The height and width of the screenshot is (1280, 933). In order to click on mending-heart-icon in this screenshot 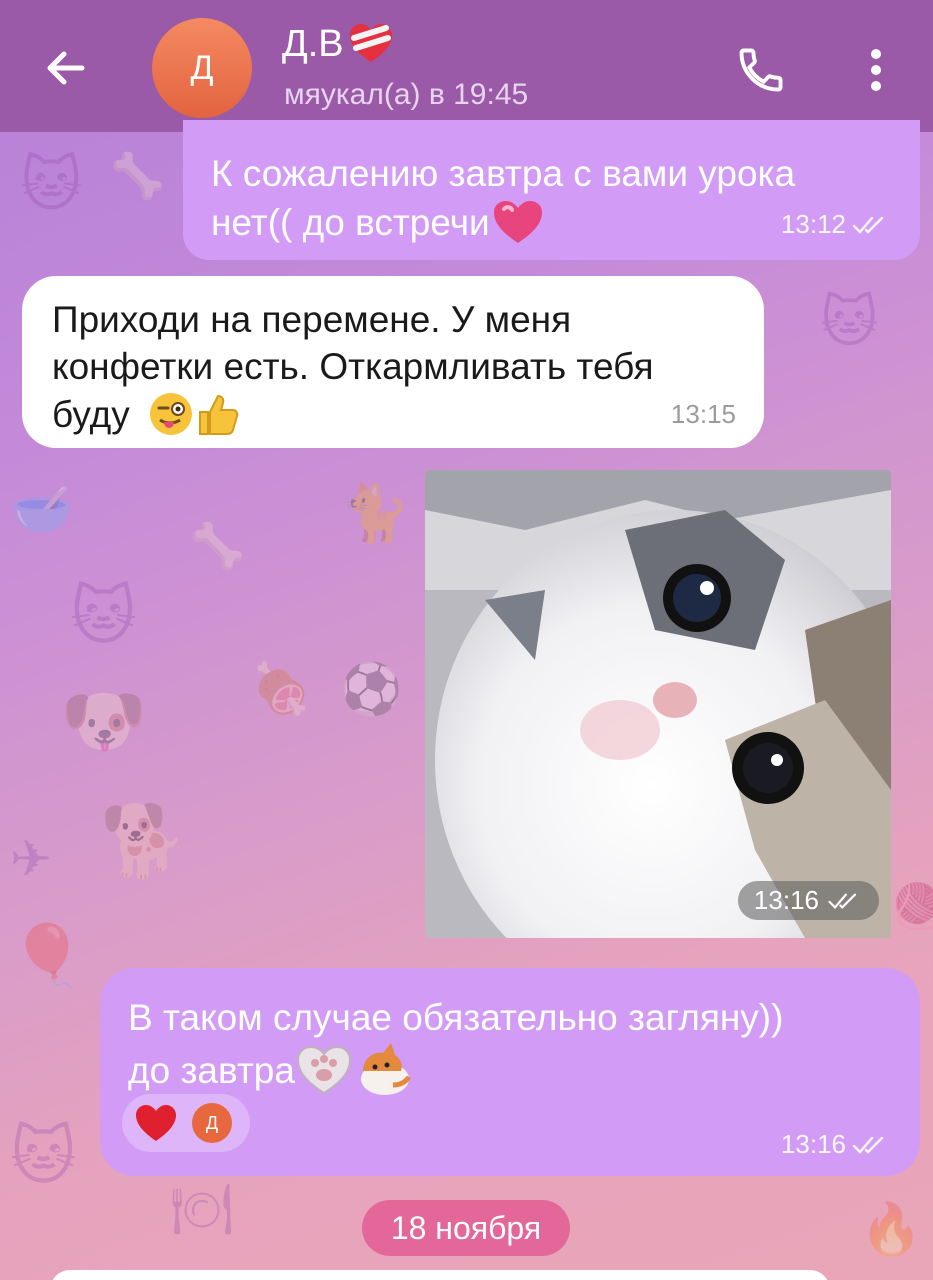, I will do `click(370, 43)`.